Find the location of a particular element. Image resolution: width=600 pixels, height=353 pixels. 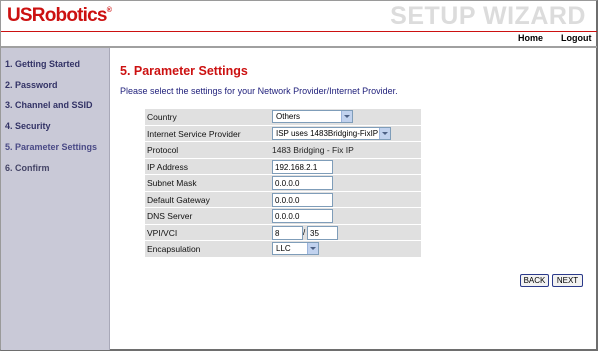

ip-address-row: IP Address 192.168.2.1 is located at coordinates (283, 166).